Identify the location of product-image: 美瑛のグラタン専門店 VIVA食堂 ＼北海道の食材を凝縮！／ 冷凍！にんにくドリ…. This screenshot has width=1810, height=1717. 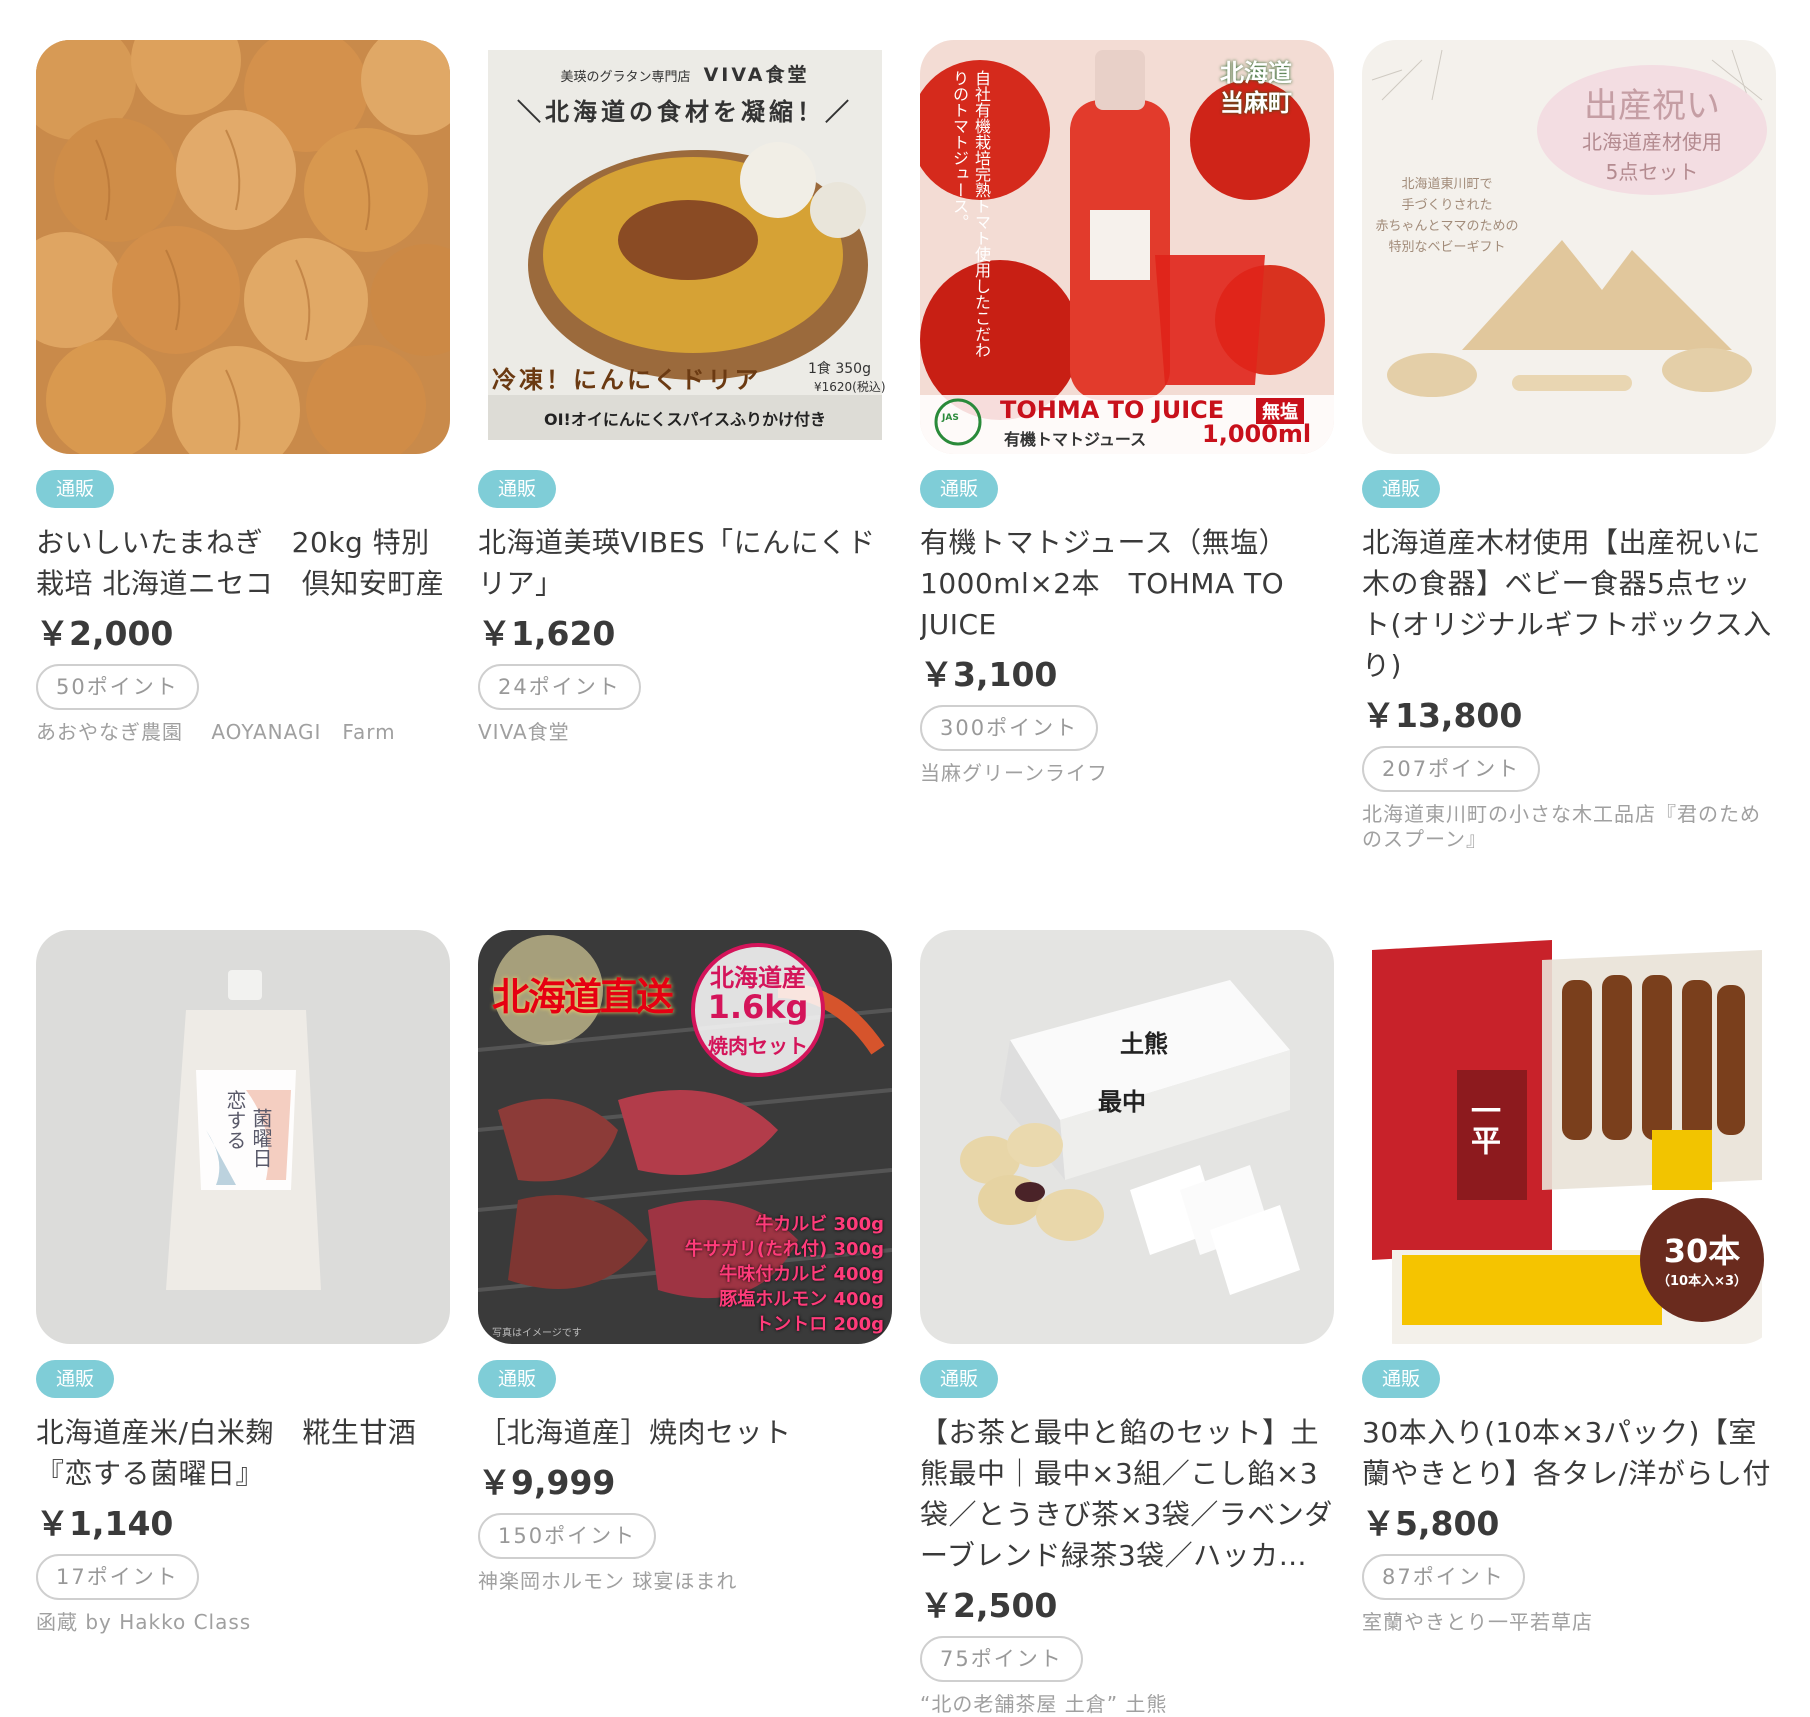
(685, 247).